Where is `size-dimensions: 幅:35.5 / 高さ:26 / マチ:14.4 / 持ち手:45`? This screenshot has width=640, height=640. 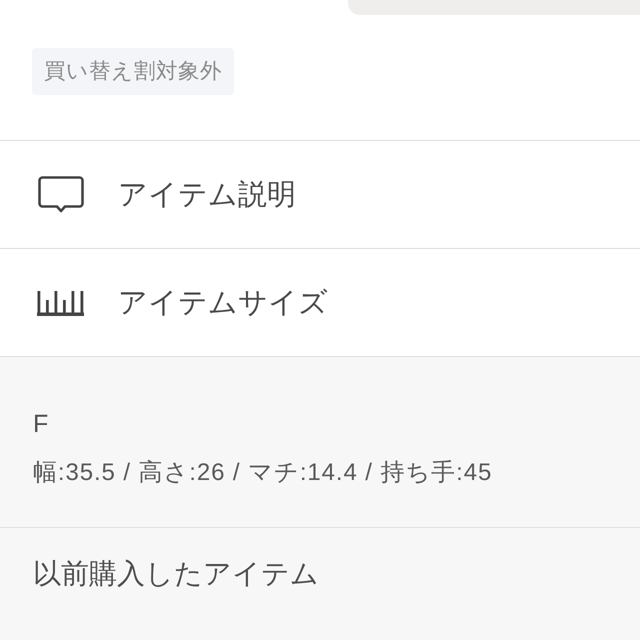 size-dimensions: 幅:35.5 / 高さ:26 / マチ:14.4 / 持ち手:45 is located at coordinates (262, 473).